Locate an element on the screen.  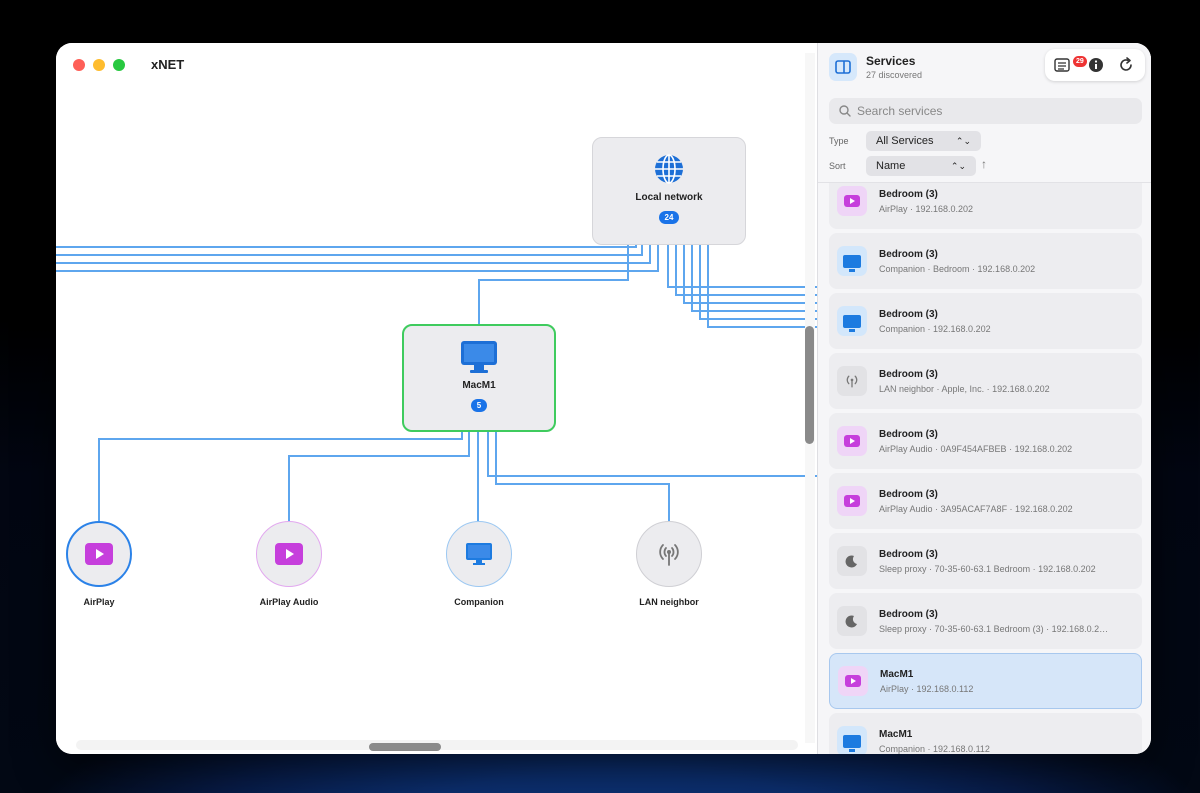
sort-label: Sort is located at coordinates (837, 166).